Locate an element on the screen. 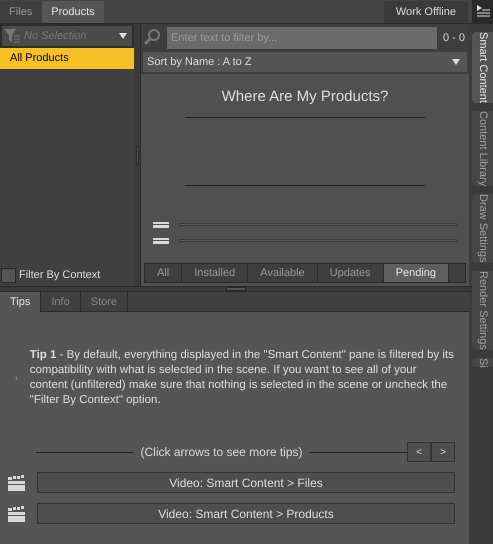 This screenshot has width=493, height=544. tab: Files is located at coordinates (21, 12).